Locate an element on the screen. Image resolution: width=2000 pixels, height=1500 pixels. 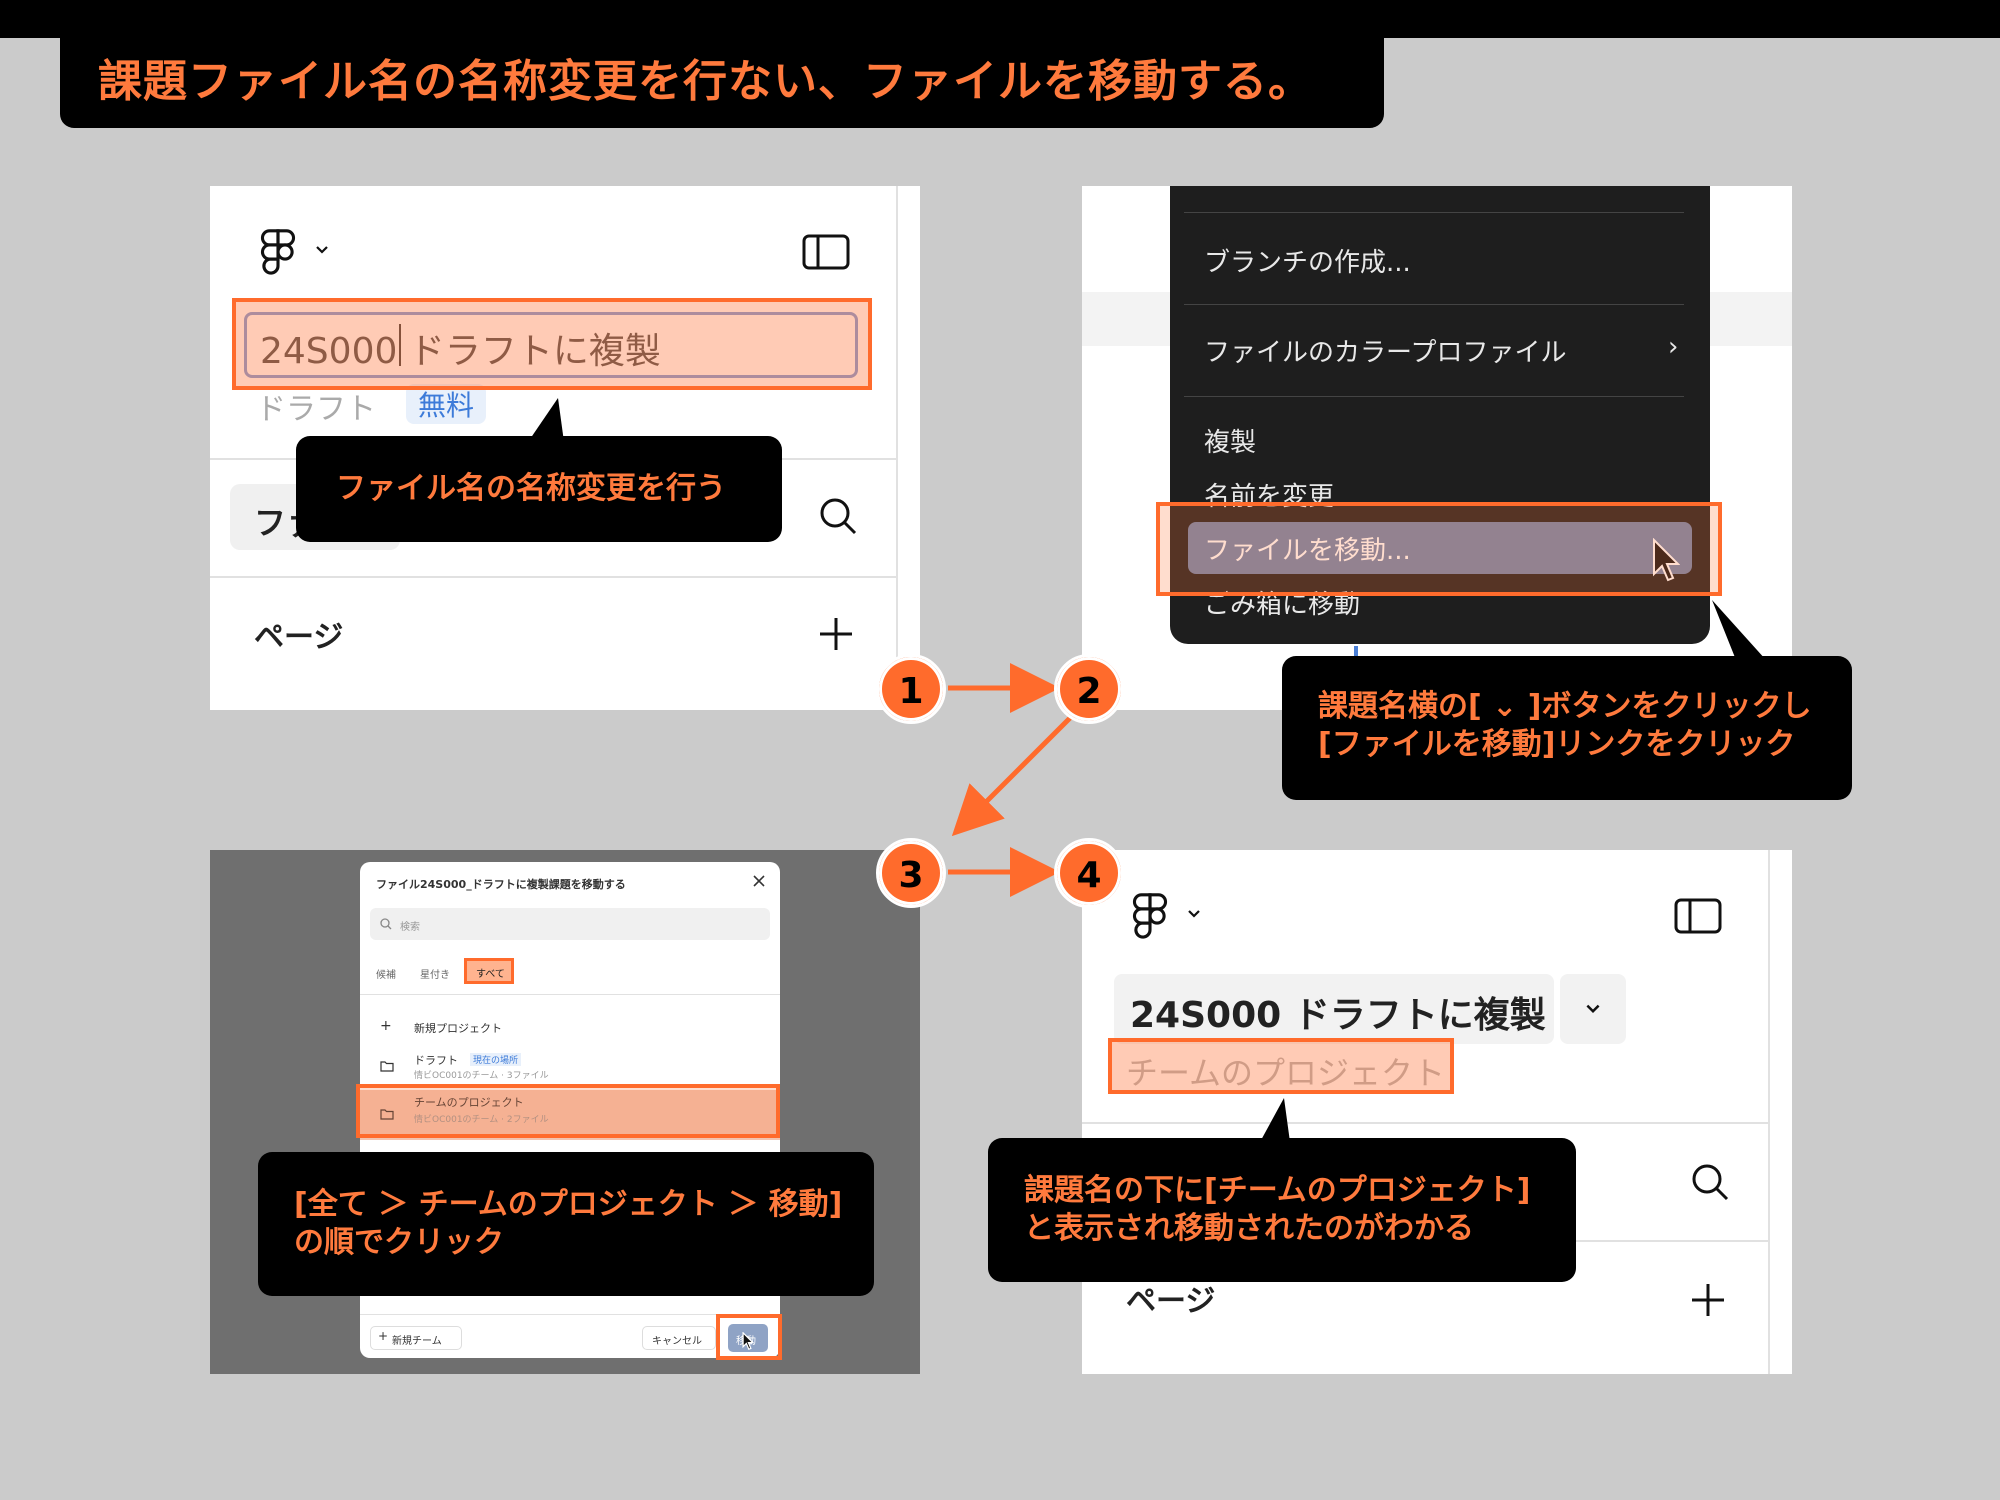
step-1-badge: 1 is located at coordinates (911, 689).